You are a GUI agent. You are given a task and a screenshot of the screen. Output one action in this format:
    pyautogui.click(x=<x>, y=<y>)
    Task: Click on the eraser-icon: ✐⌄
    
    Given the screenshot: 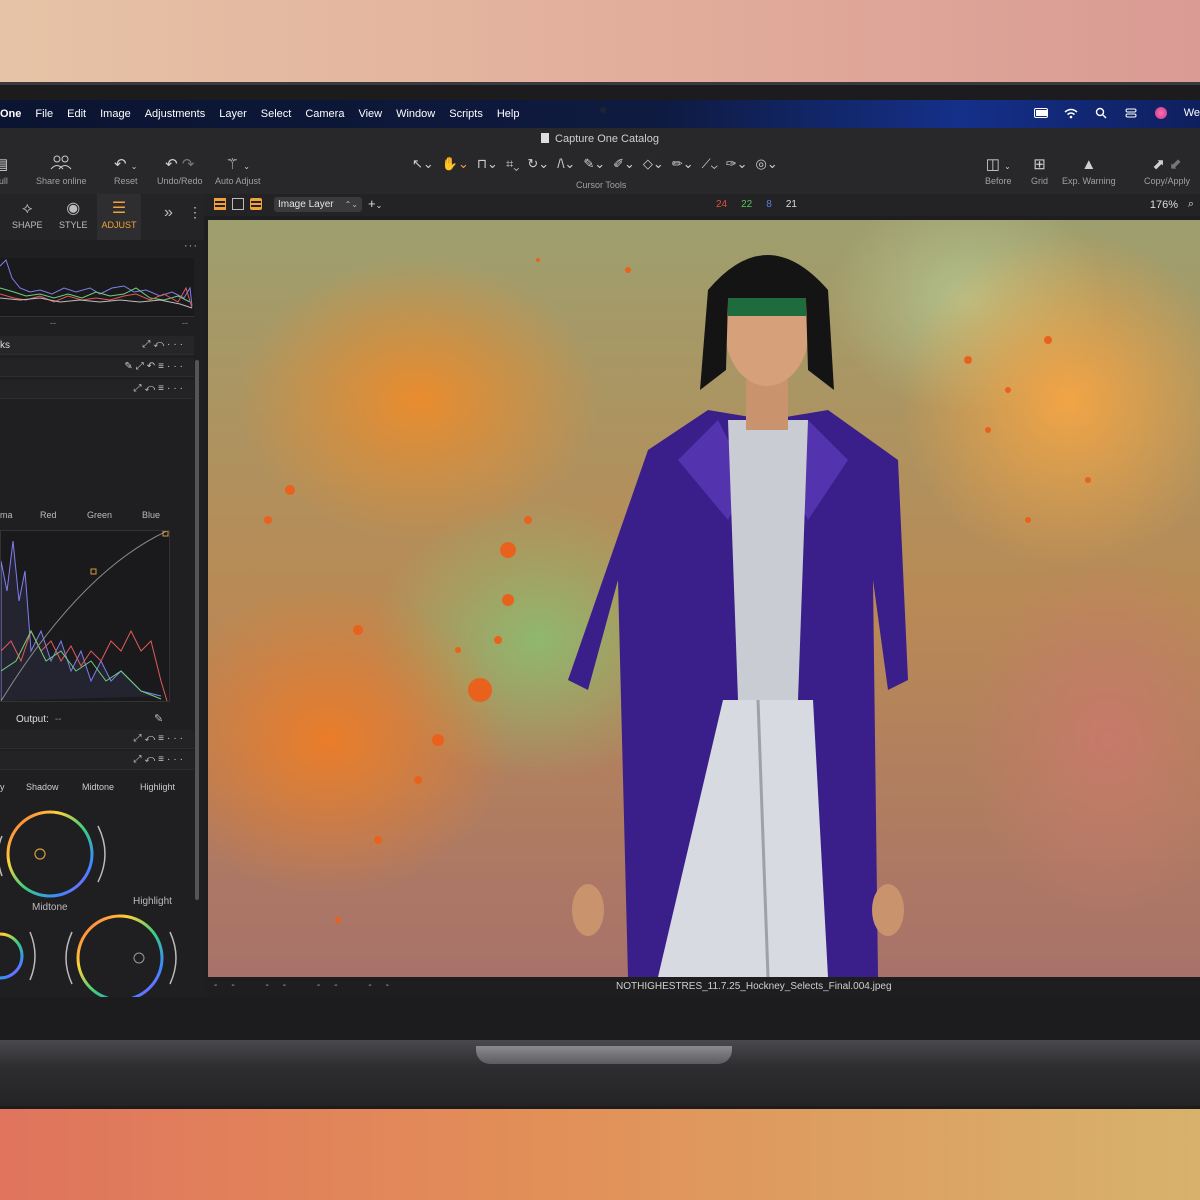 What is the action you would take?
    pyautogui.click(x=624, y=164)
    